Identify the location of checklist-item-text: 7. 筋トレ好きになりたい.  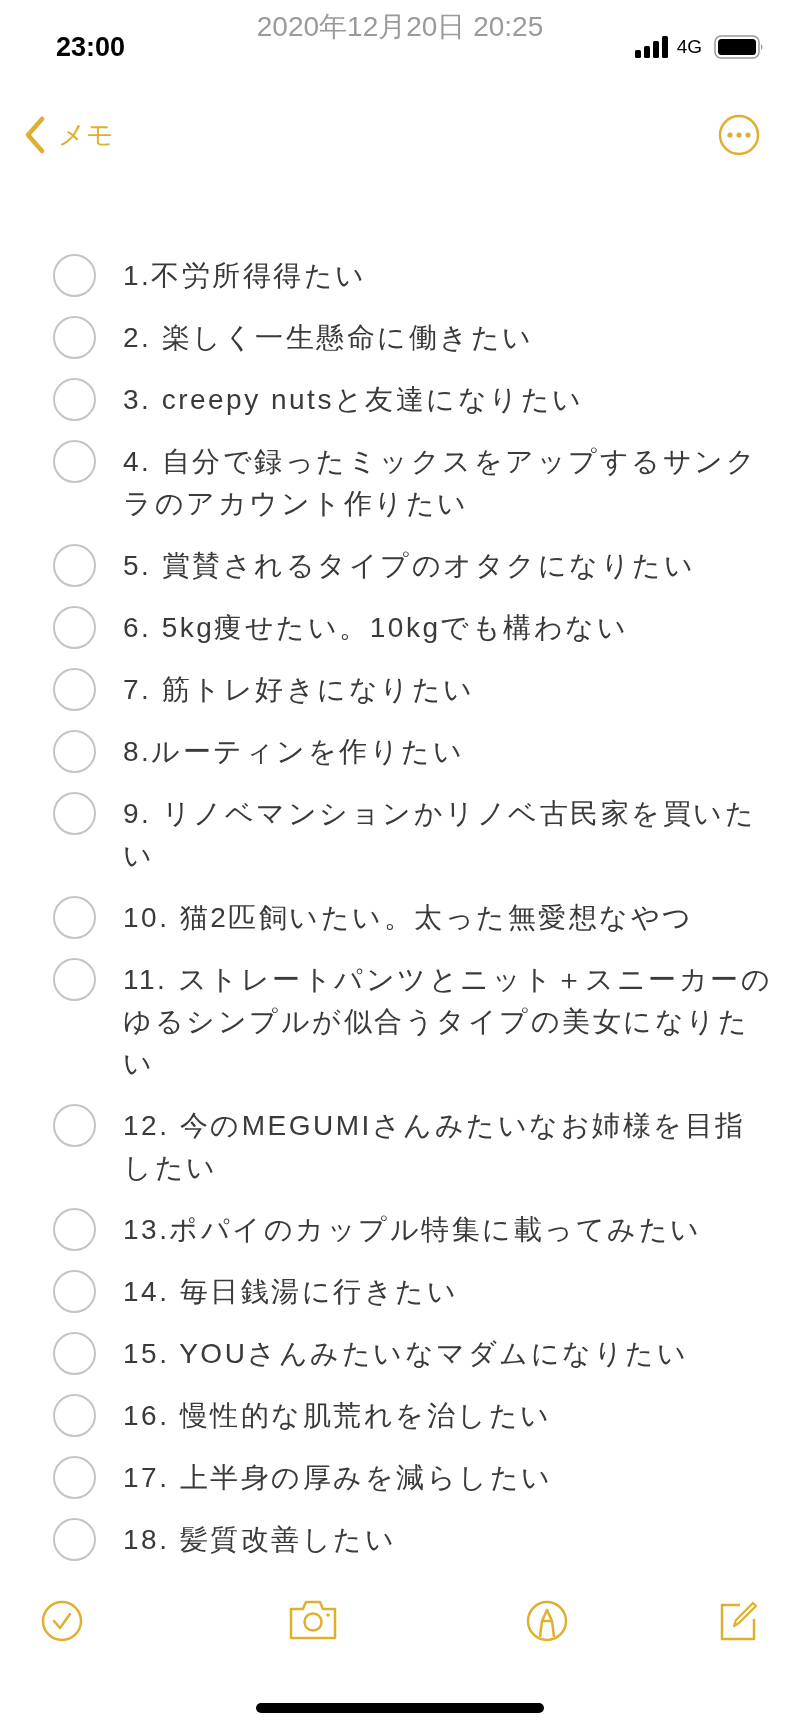
(299, 690).